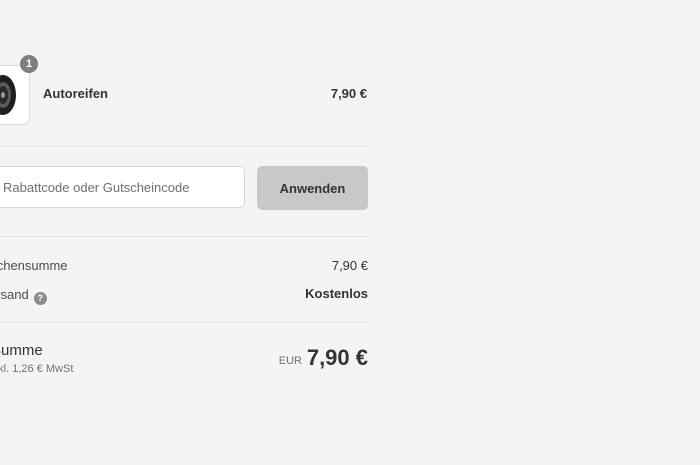  I want to click on product-price: 7,90 €, so click(348, 93).